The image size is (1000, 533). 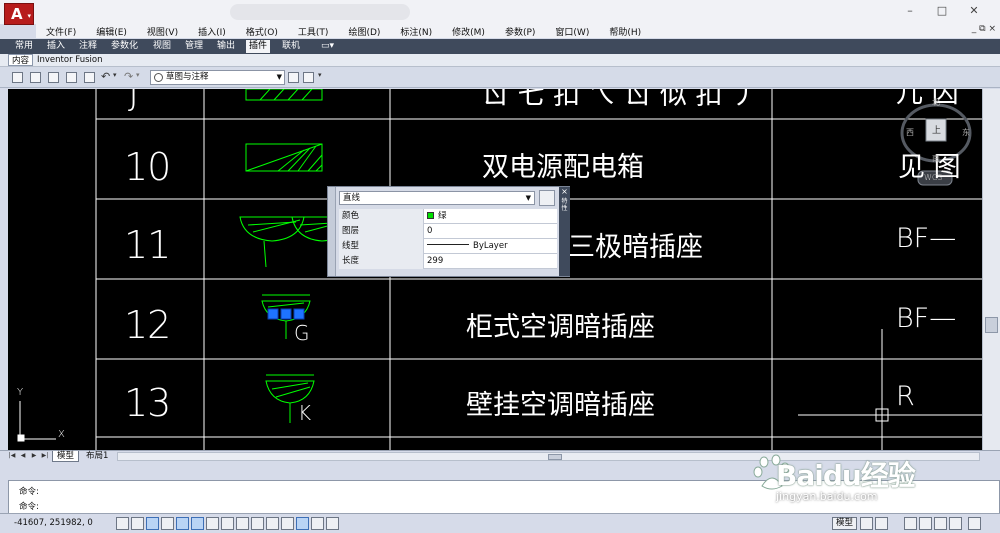 What do you see at coordinates (881, 523) in the screenshot?
I see `quick-view-drawings-icon` at bounding box center [881, 523].